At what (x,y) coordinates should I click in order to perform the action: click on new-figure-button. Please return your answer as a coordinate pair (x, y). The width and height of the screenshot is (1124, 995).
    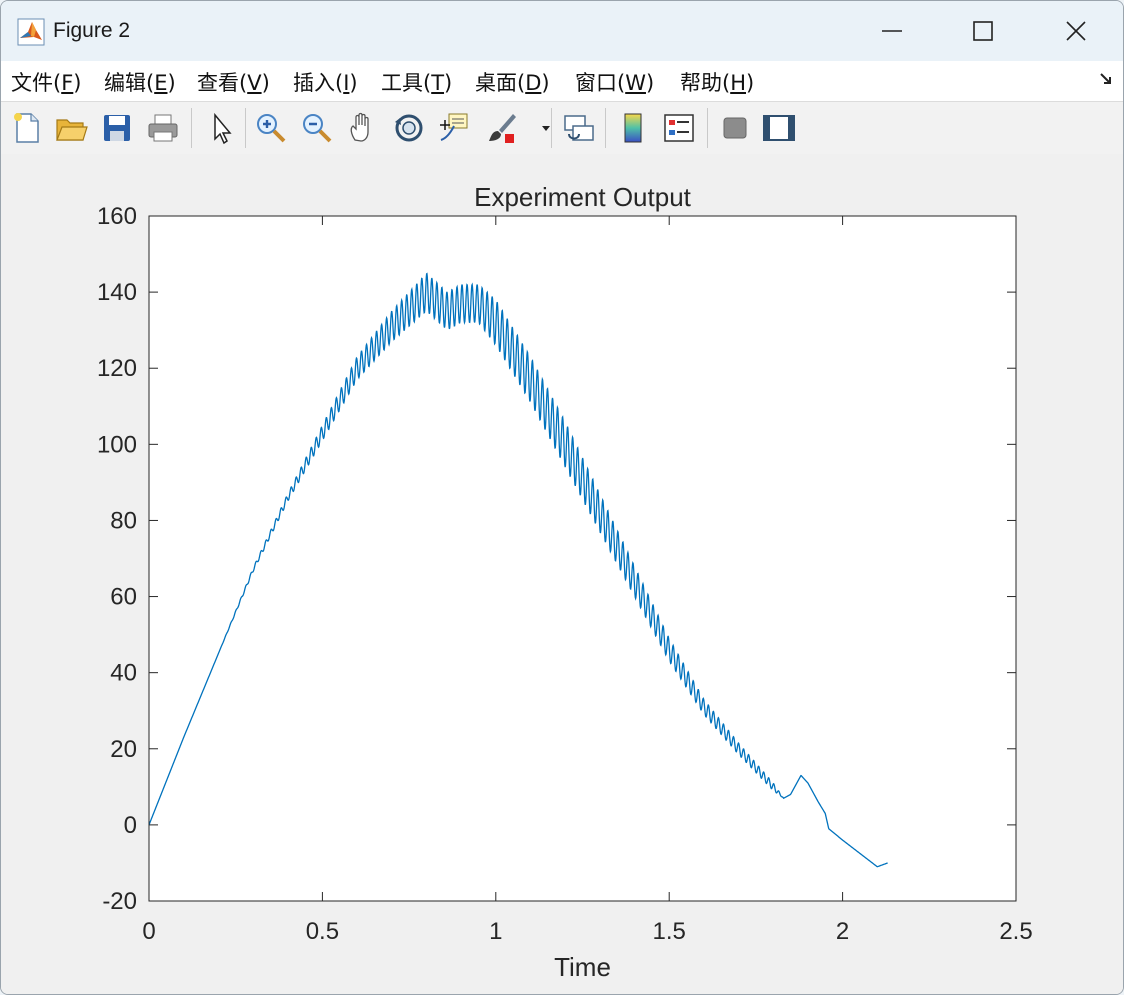
    Looking at the image, I should click on (27, 128).